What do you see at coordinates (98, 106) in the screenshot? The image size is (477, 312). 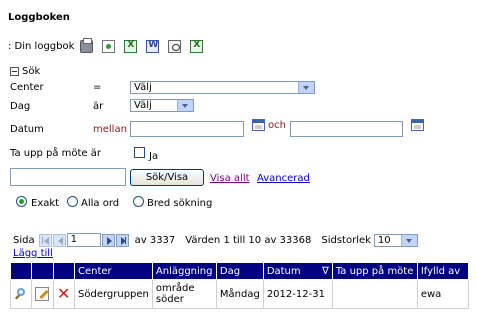 I see `day-operator: är` at bounding box center [98, 106].